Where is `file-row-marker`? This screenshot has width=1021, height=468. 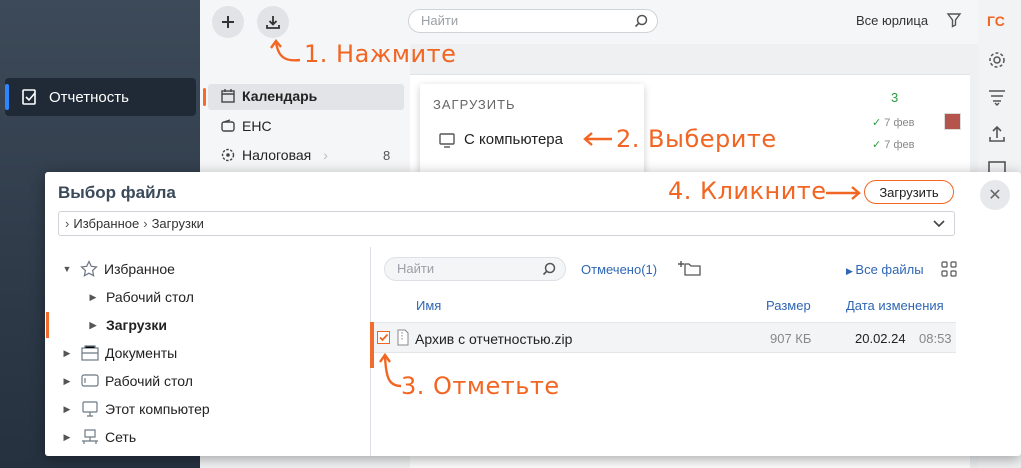 file-row-marker is located at coordinates (372, 345).